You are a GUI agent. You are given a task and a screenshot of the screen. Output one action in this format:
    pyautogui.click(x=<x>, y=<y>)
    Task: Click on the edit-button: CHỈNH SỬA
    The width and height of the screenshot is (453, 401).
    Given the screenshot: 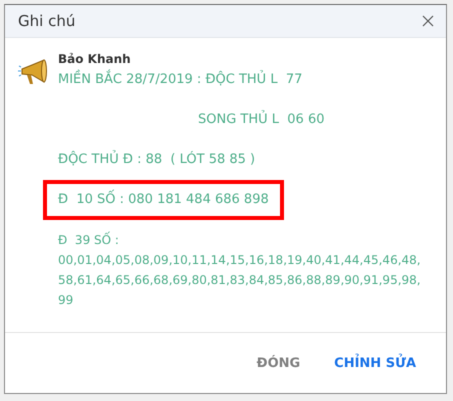 What is the action you would take?
    pyautogui.click(x=375, y=363)
    